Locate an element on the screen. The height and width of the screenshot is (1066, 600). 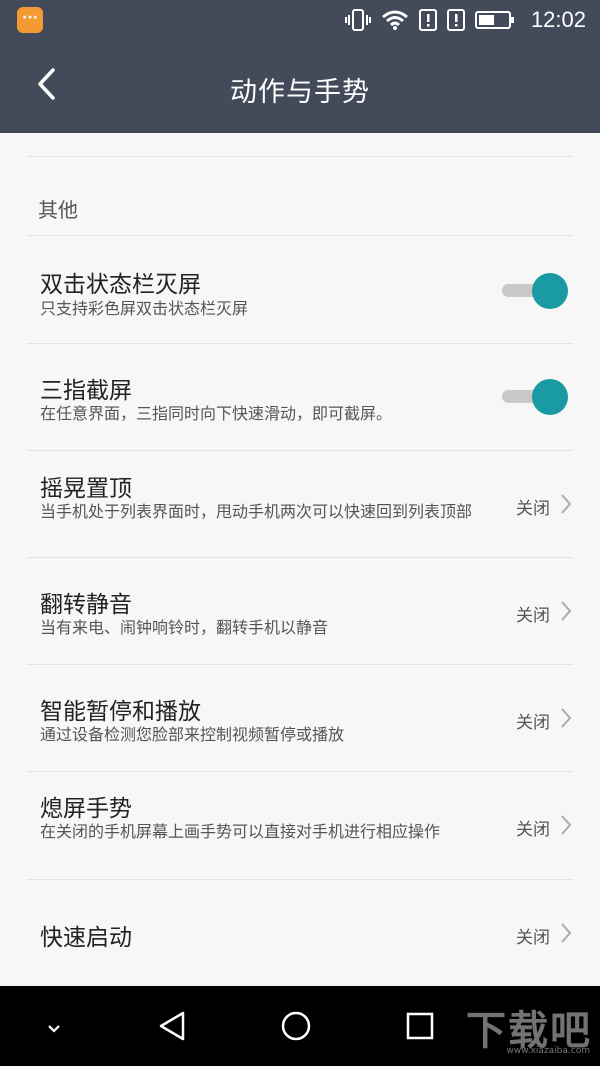
setting-row-double-tap-statusbar: 双击状态栏灭屏 只支持彩色屏双击状态栏灭屏 is located at coordinates (300, 289).